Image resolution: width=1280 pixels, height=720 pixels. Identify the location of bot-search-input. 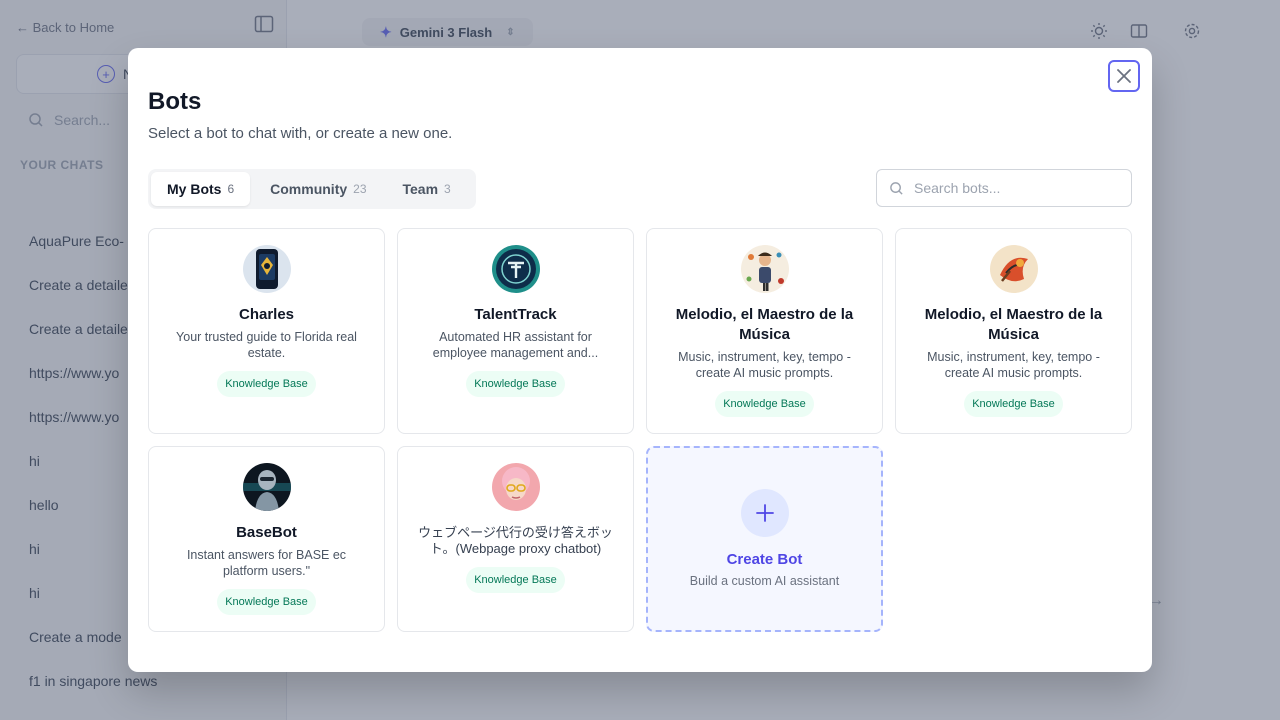
(1014, 188).